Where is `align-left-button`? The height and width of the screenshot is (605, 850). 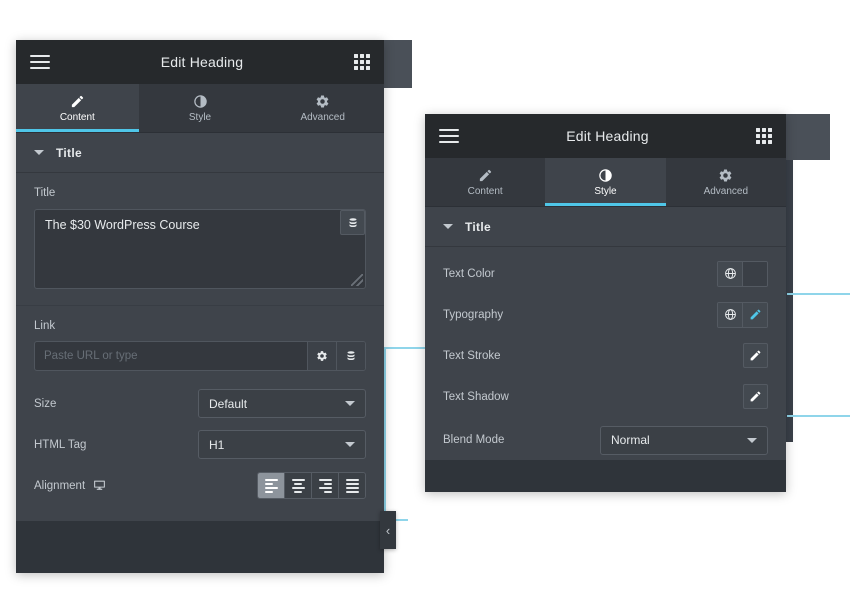
align-left-button is located at coordinates (271, 485).